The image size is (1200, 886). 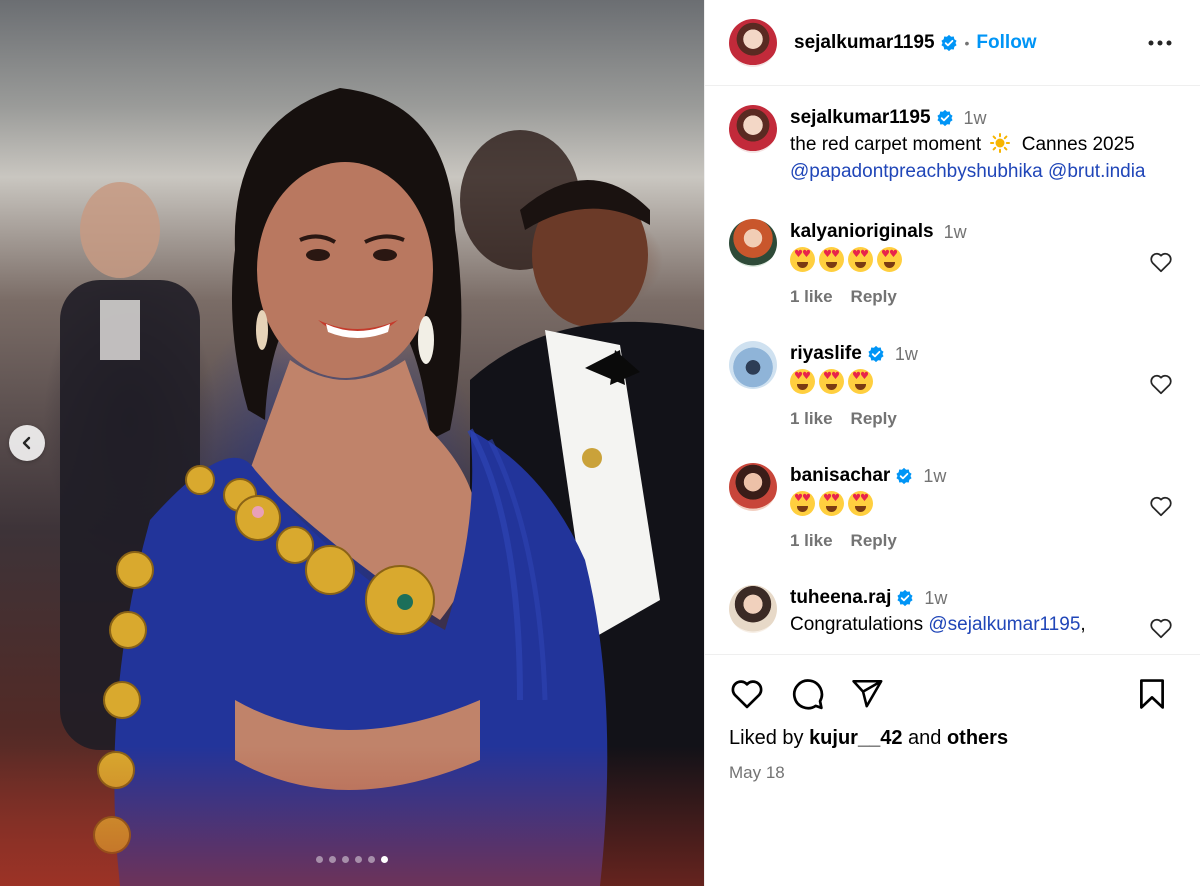 I want to click on carousel-indicator, so click(x=352, y=859).